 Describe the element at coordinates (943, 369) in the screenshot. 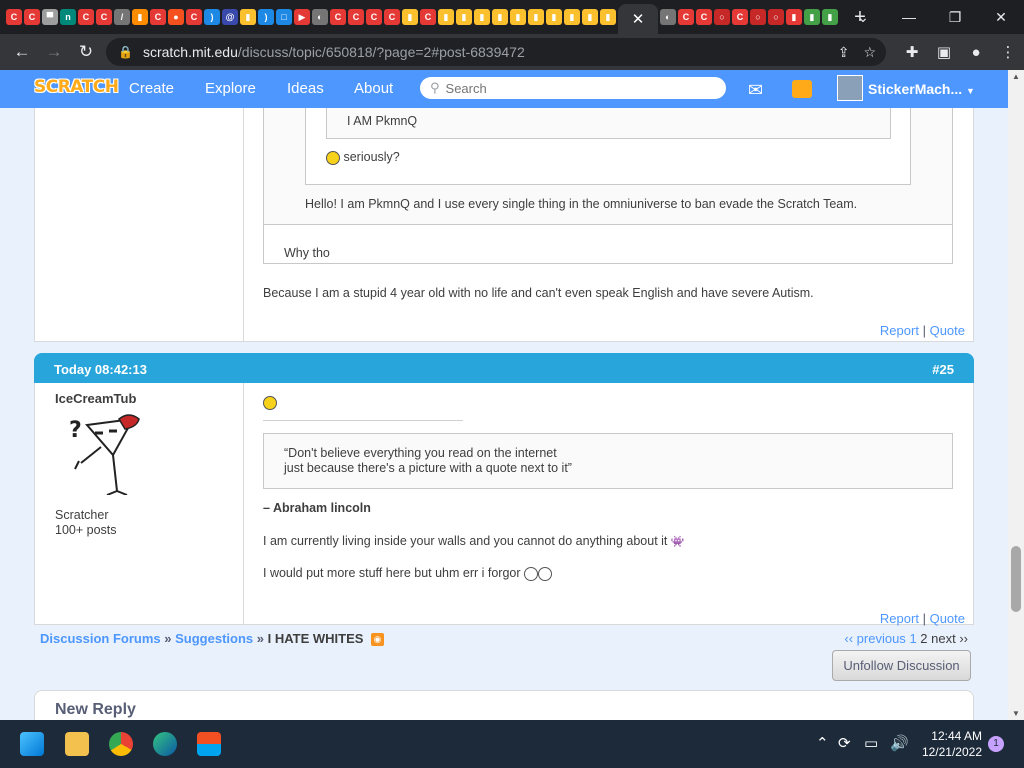

I see `post-number-link: #25` at that location.